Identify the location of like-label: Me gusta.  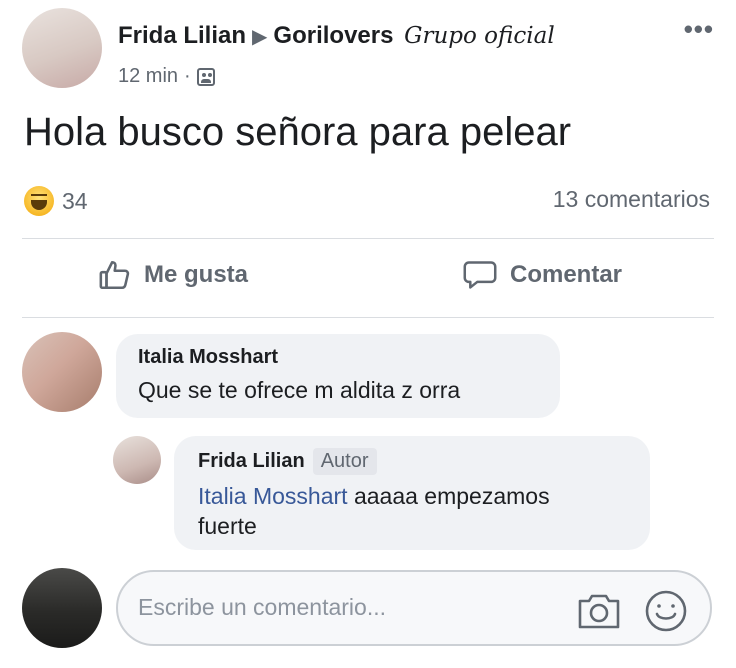
(196, 274).